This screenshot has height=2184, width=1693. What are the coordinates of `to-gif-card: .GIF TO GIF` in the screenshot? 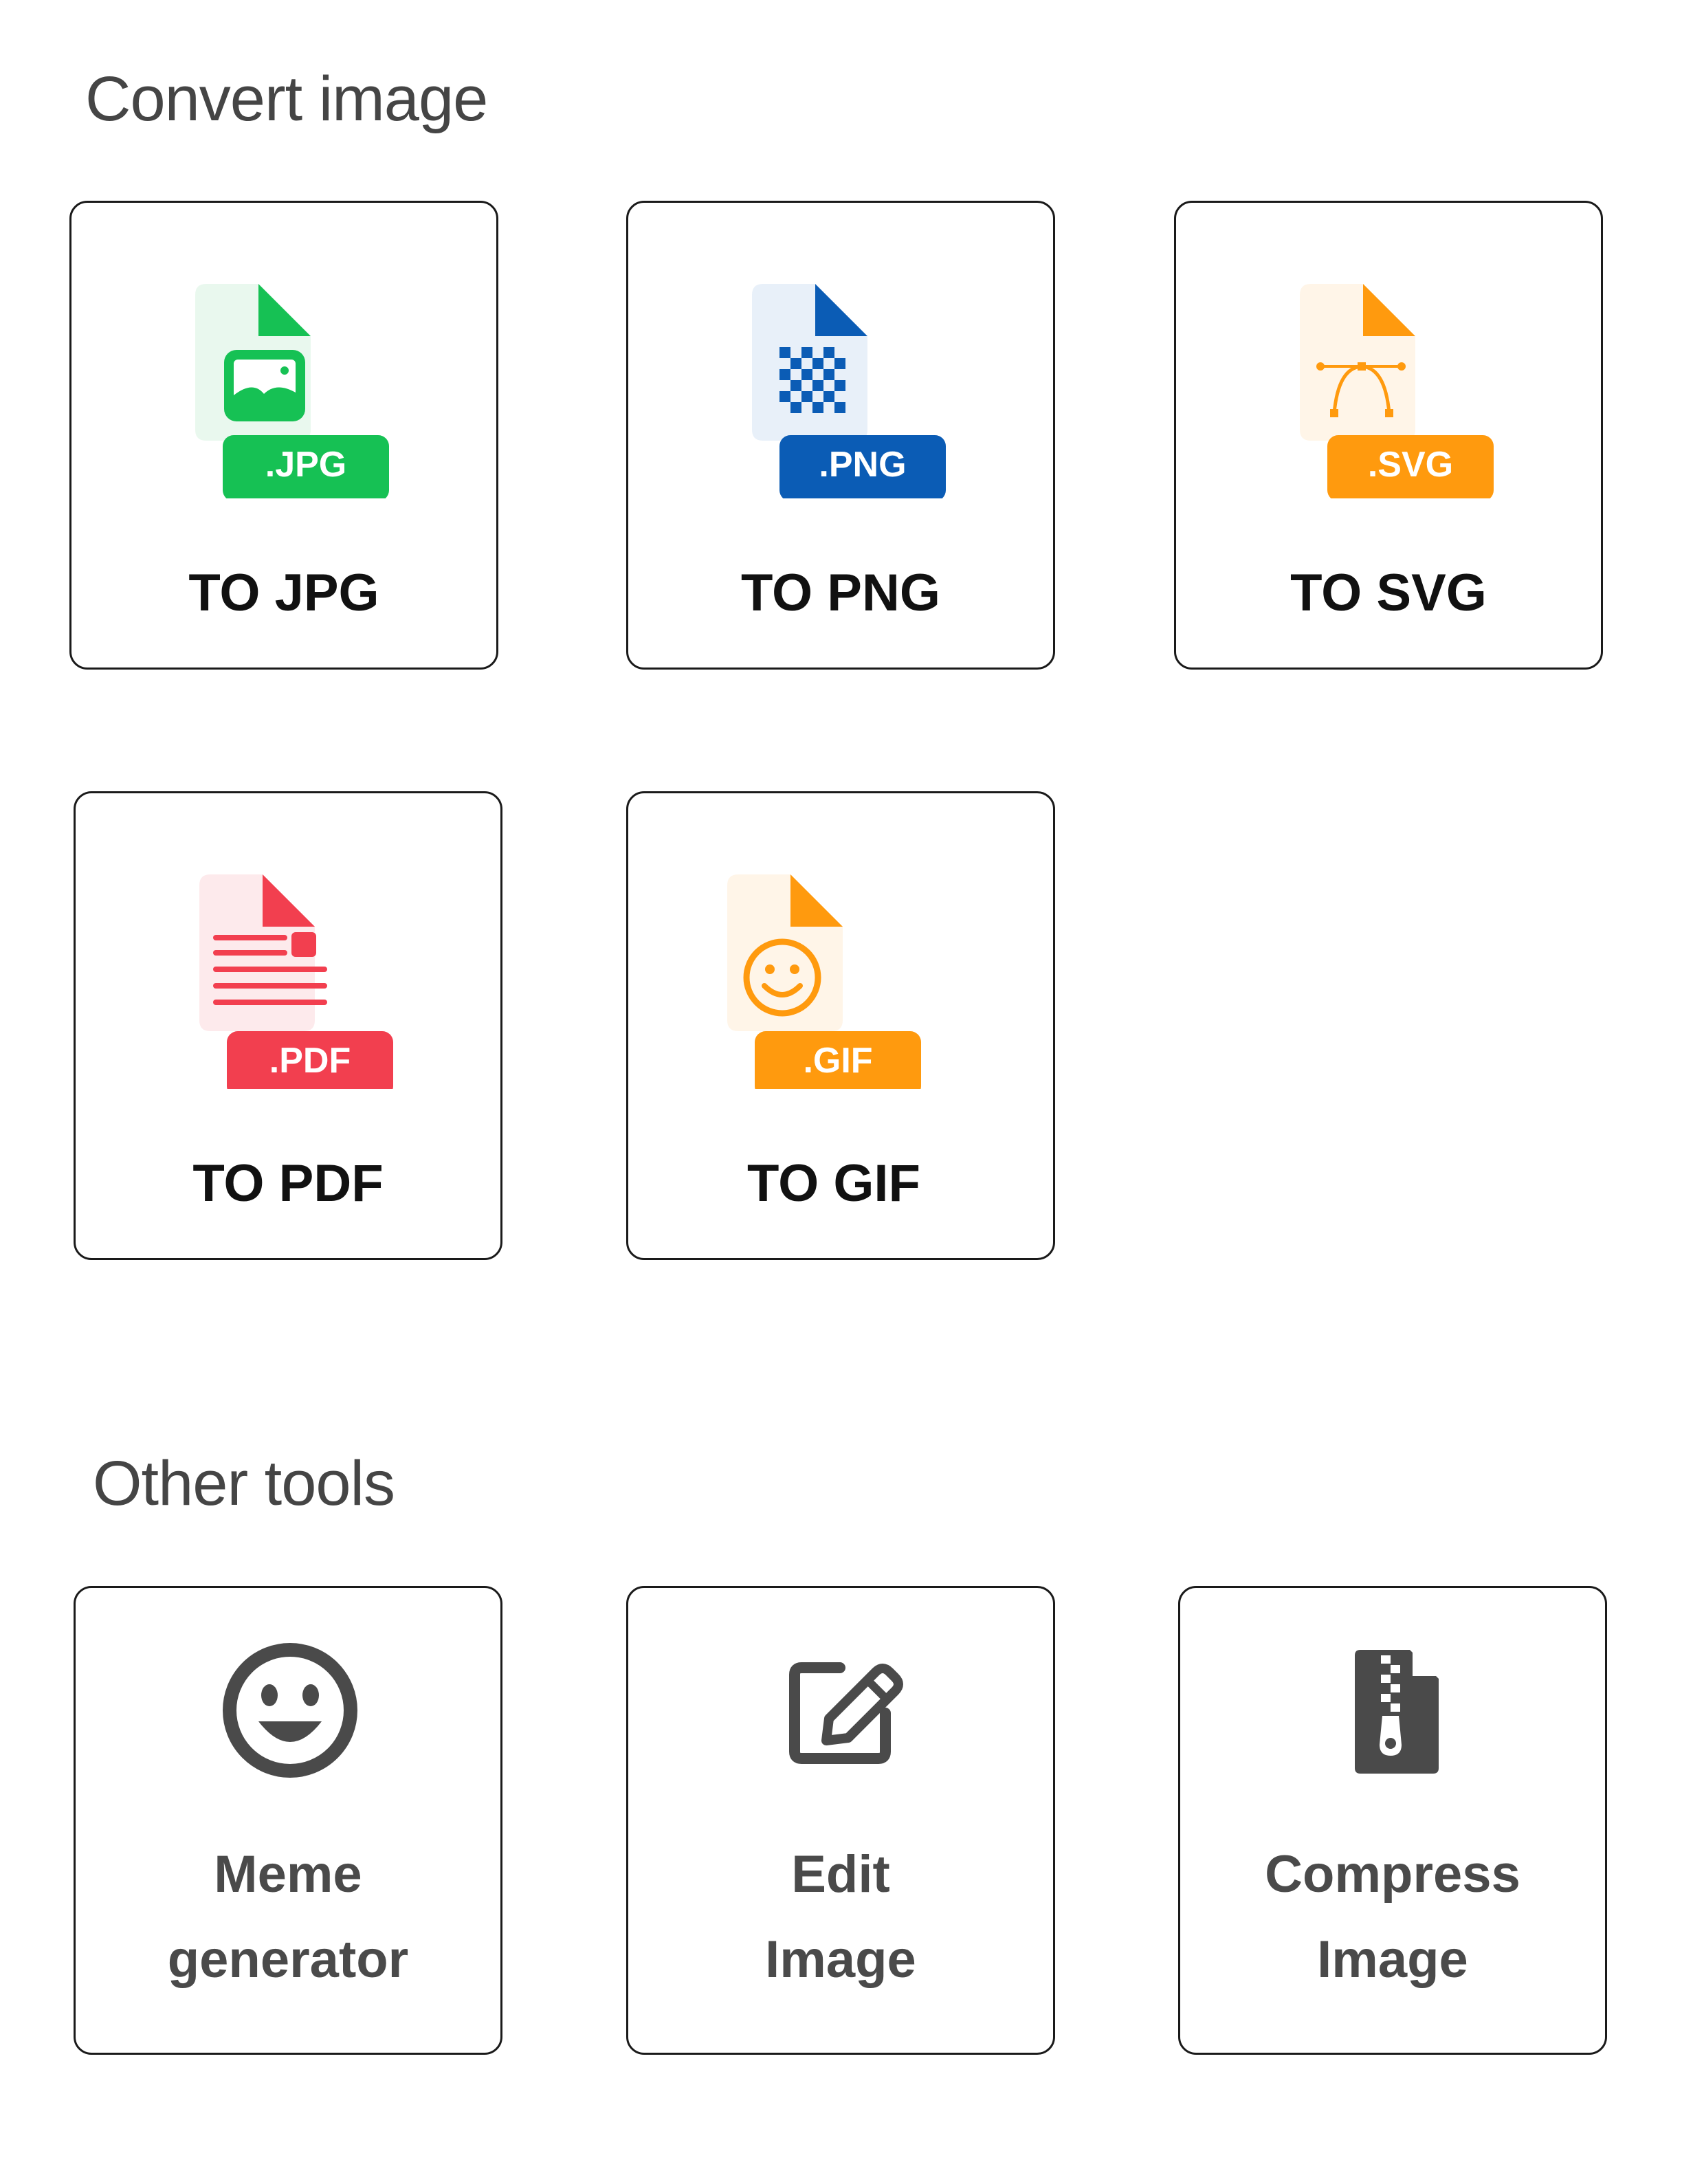 It's located at (841, 1025).